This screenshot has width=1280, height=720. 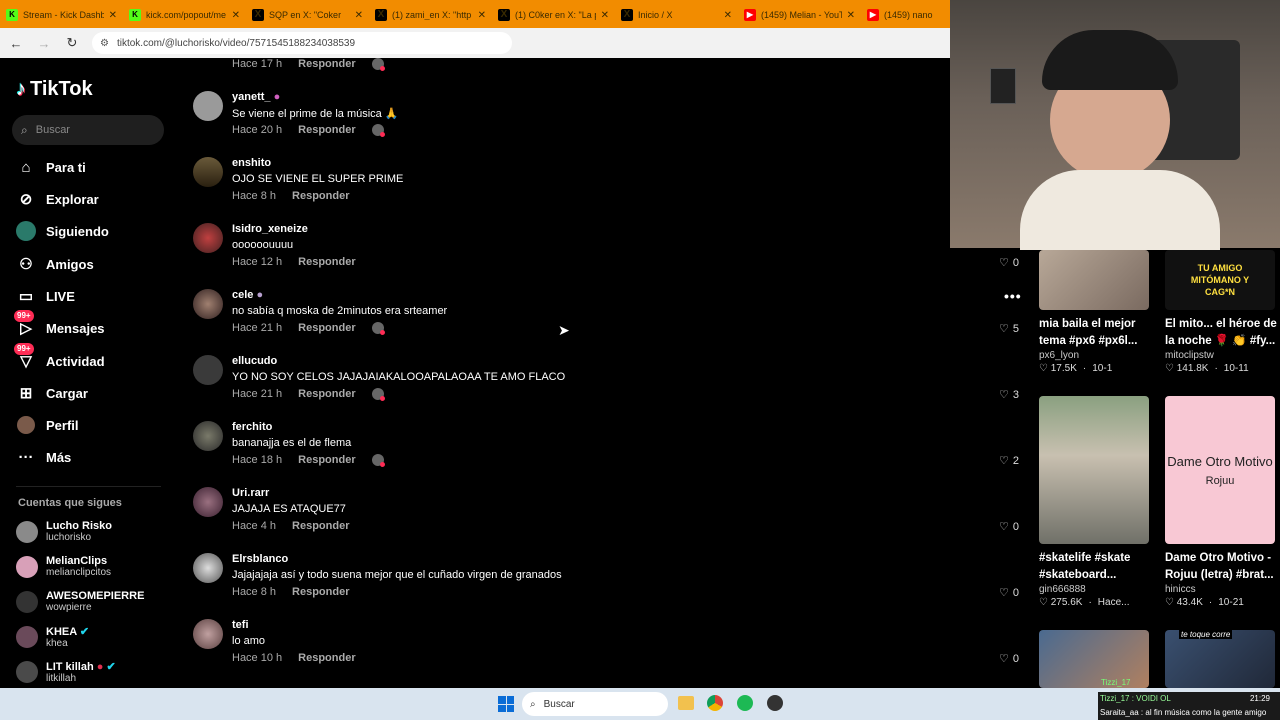 What do you see at coordinates (59, 358) in the screenshot?
I see `sidebar-item-actividad: ▽ 99+ Actividad` at bounding box center [59, 358].